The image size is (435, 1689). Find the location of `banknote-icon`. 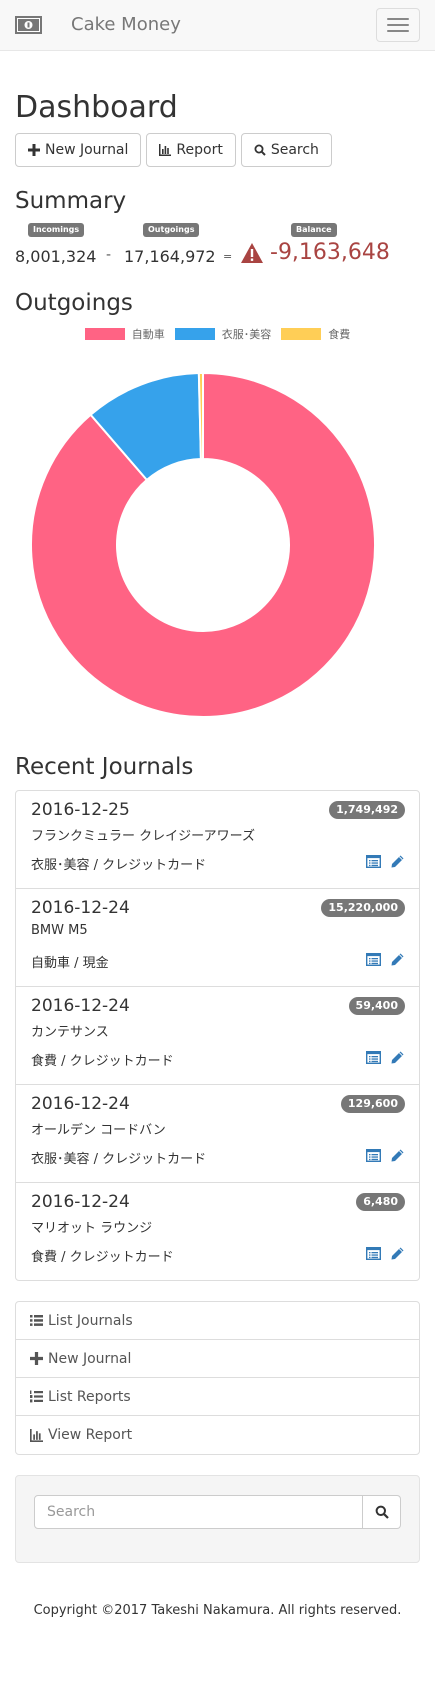

banknote-icon is located at coordinates (28, 25).